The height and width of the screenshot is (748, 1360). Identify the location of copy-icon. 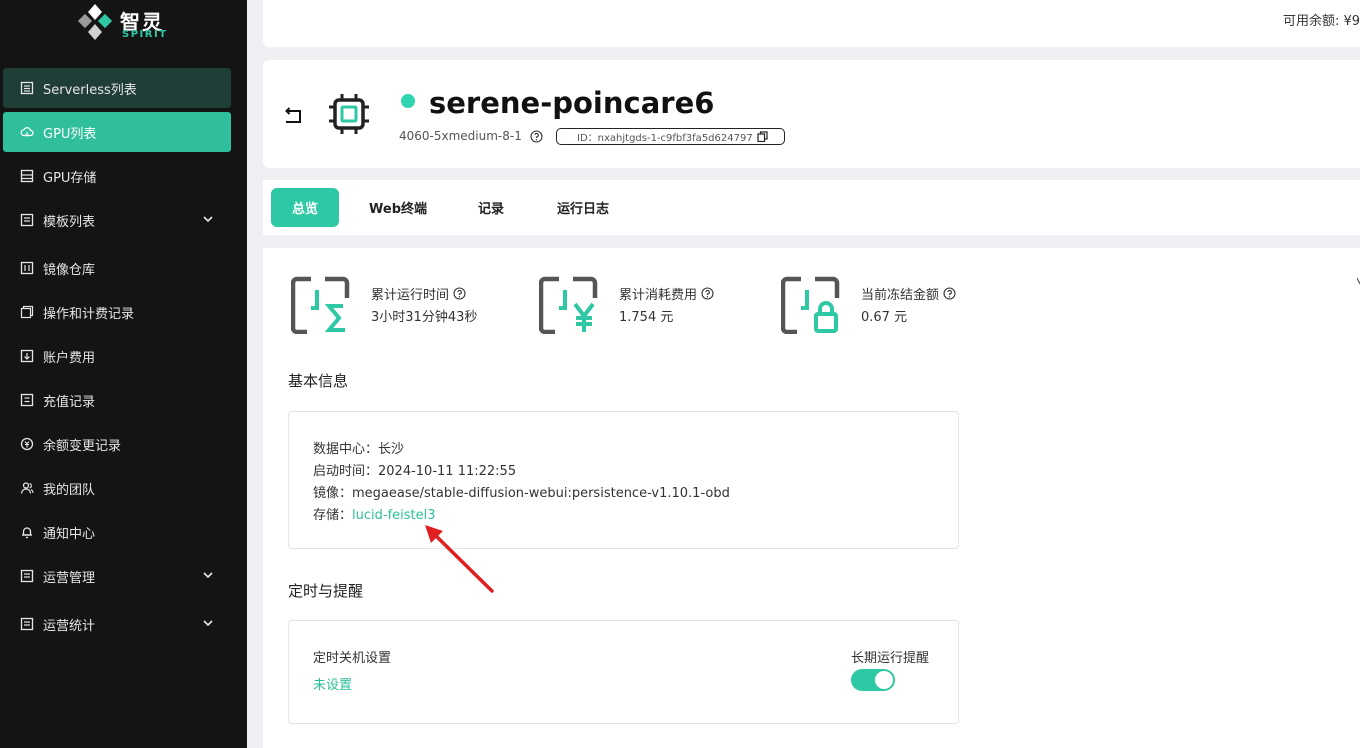
(762, 136).